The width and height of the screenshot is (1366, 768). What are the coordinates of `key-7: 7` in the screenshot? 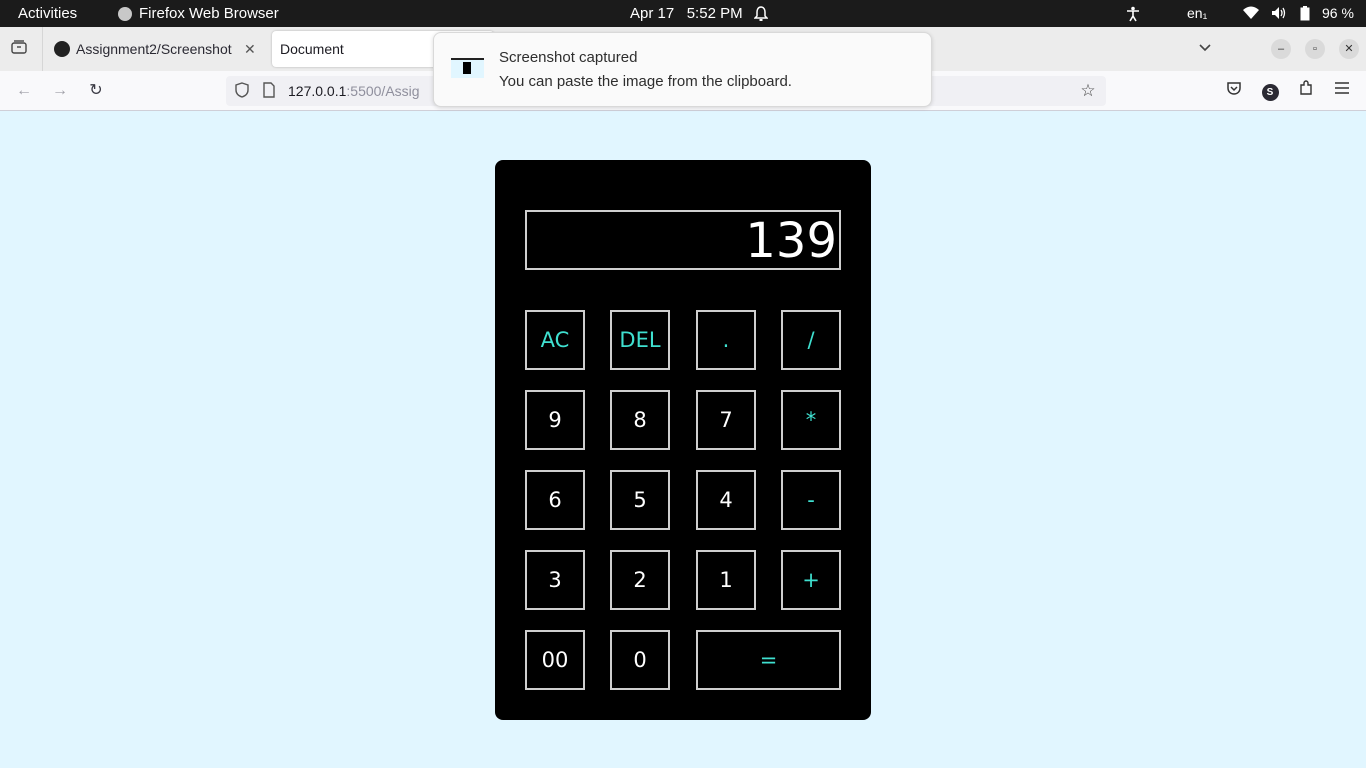 It's located at (726, 420).